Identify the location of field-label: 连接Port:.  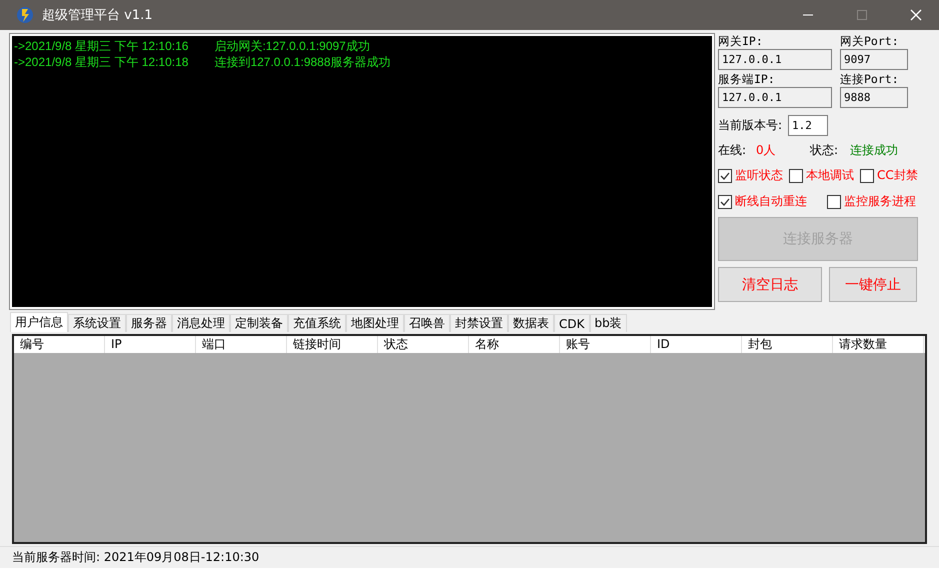
(870, 79).